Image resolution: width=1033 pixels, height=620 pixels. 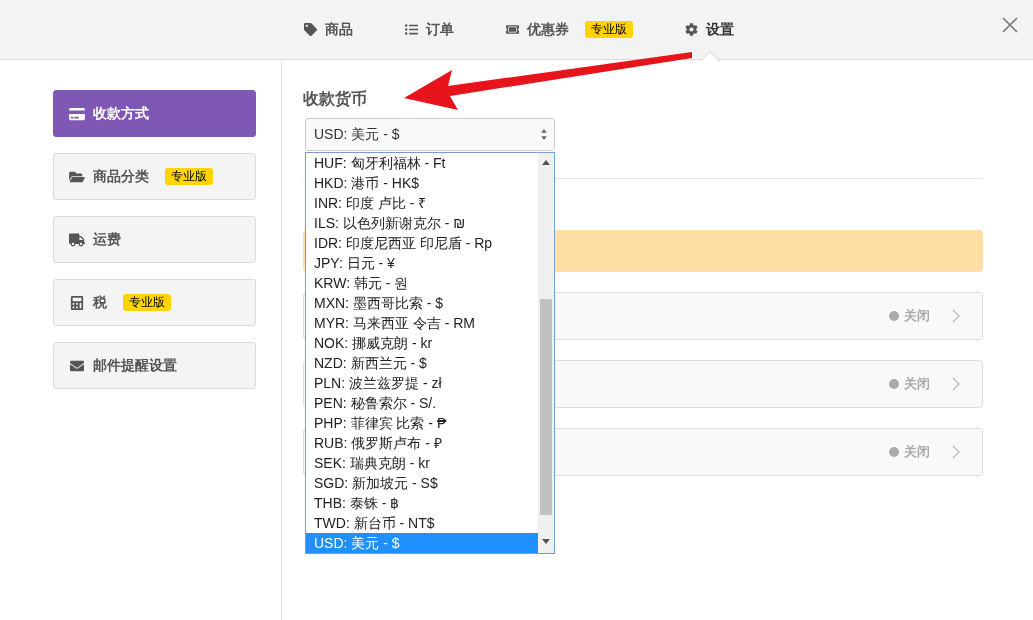 What do you see at coordinates (422, 523) in the screenshot?
I see `currency-option: TWD: 新台币 - NT$` at bounding box center [422, 523].